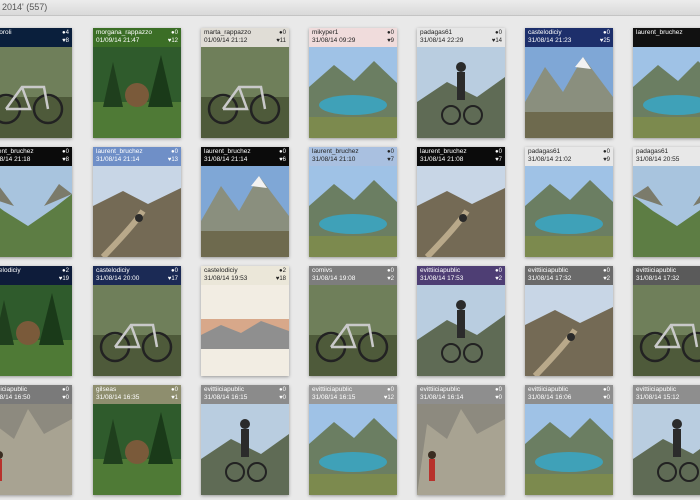 This screenshot has width=700, height=500. Describe the element at coordinates (334, 397) in the screenshot. I see `card-date: 31/08/14 16:15` at that location.